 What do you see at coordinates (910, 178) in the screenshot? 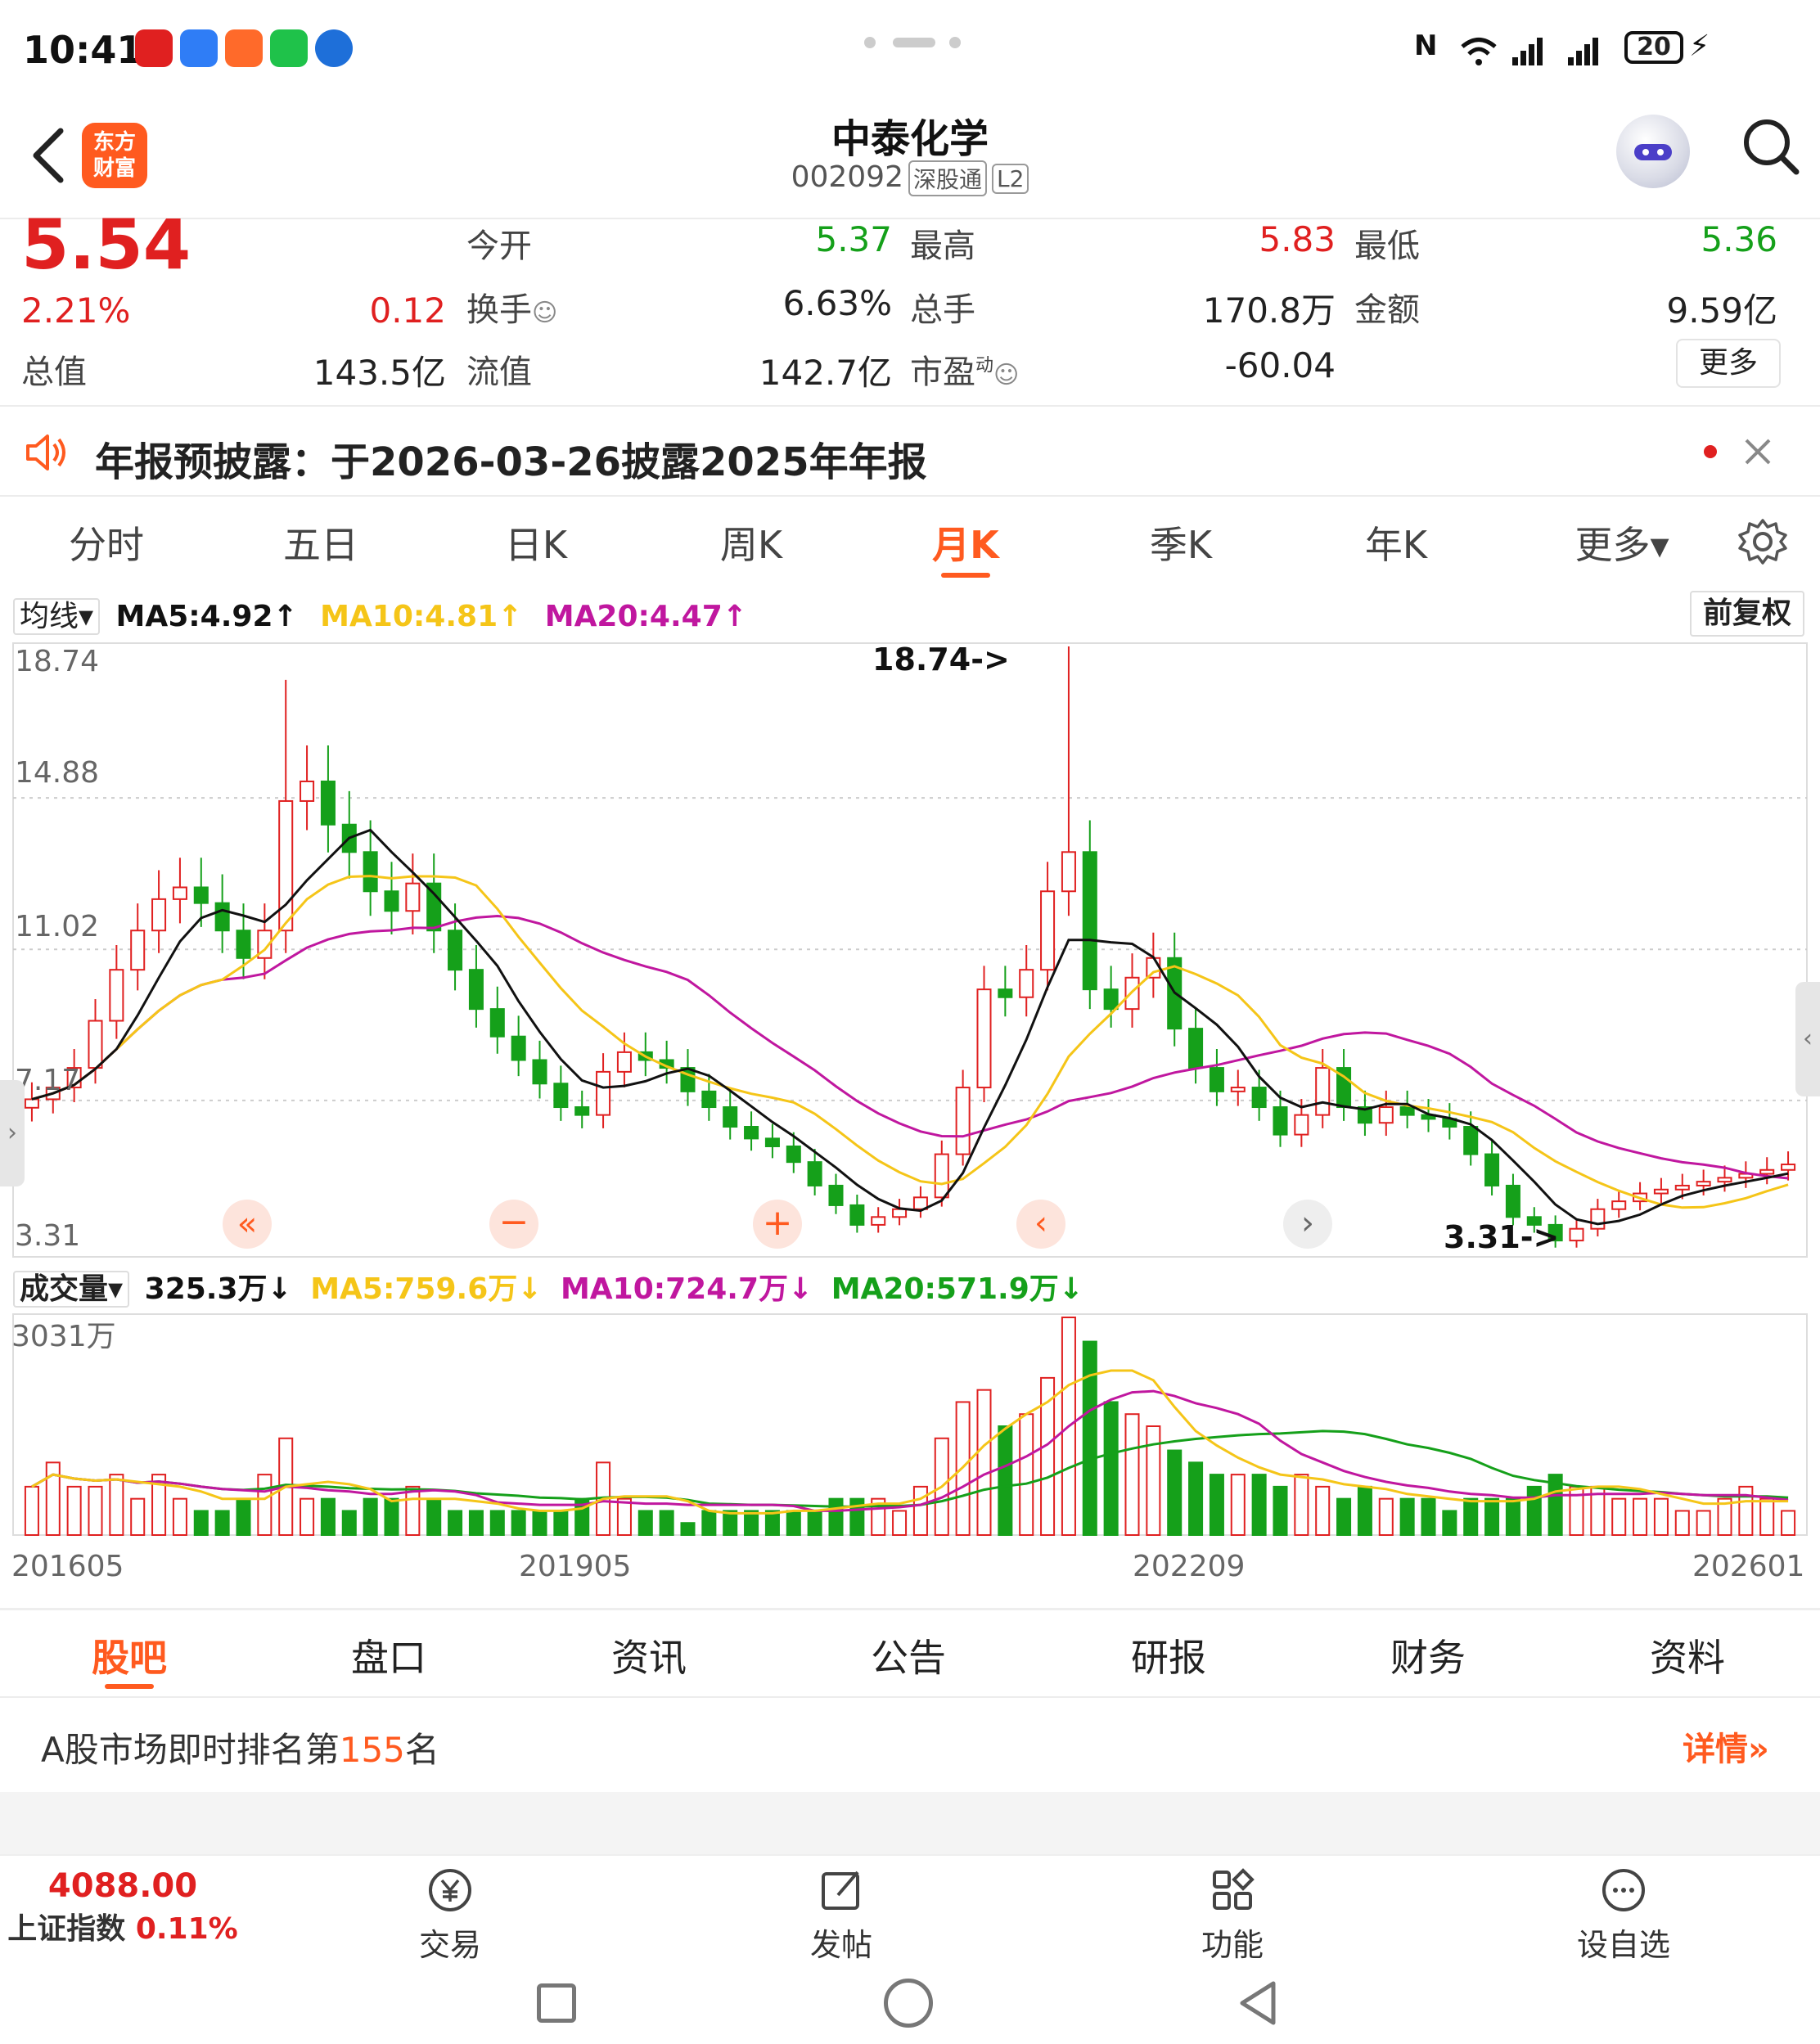
I see `stock-code-row: 002092 深股通 L2` at bounding box center [910, 178].